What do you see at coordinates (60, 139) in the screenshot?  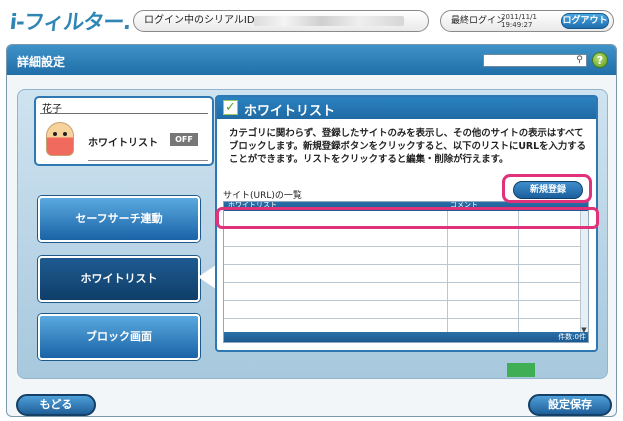 I see `avatar` at bounding box center [60, 139].